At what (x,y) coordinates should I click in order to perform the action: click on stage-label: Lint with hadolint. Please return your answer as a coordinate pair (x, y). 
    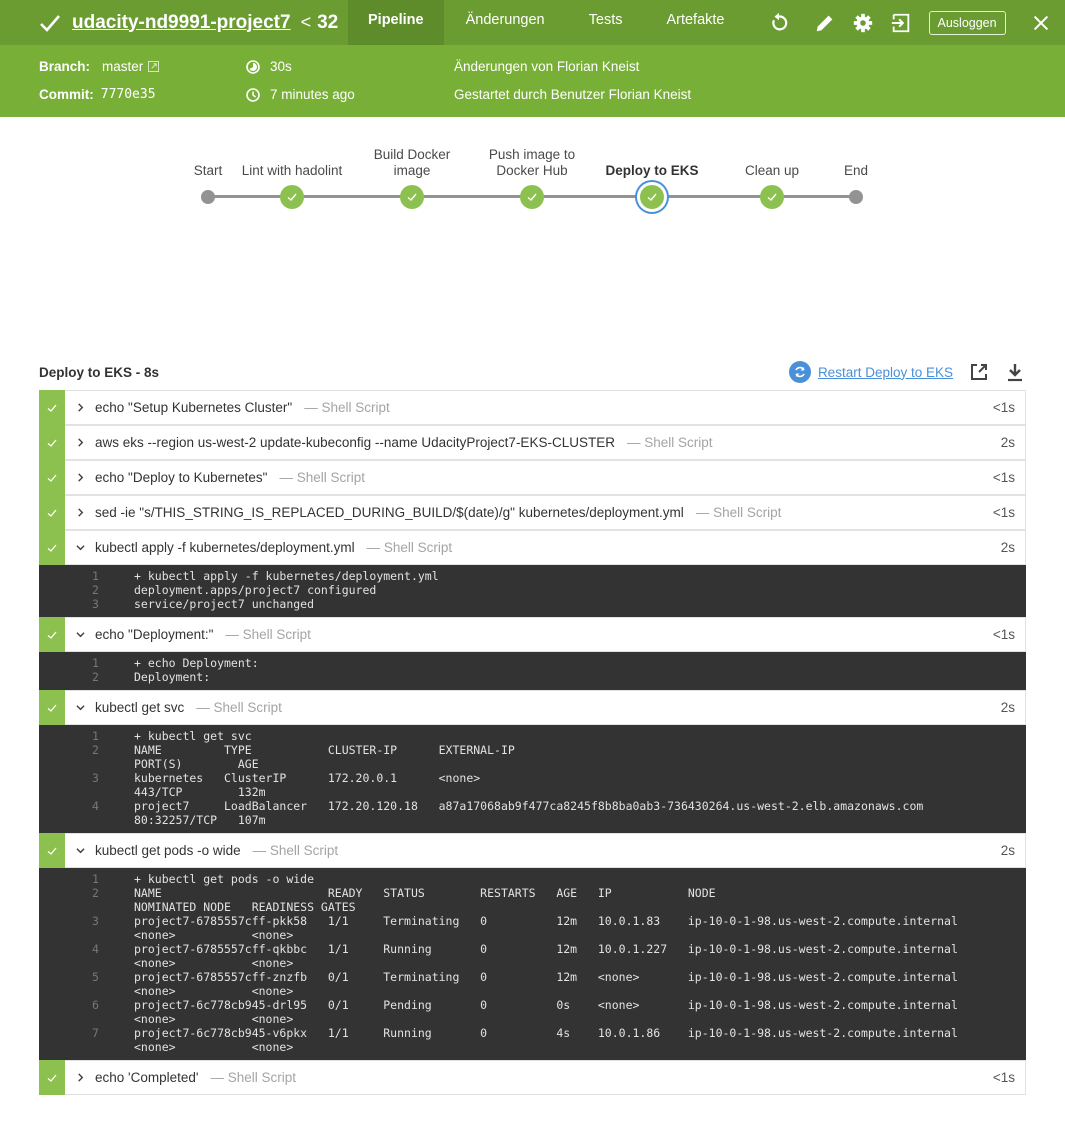
    Looking at the image, I should click on (292, 171).